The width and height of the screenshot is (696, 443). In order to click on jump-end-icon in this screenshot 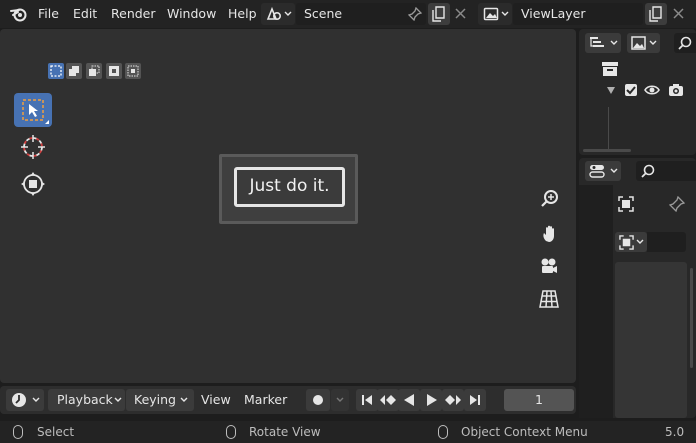, I will do `click(475, 400)`.